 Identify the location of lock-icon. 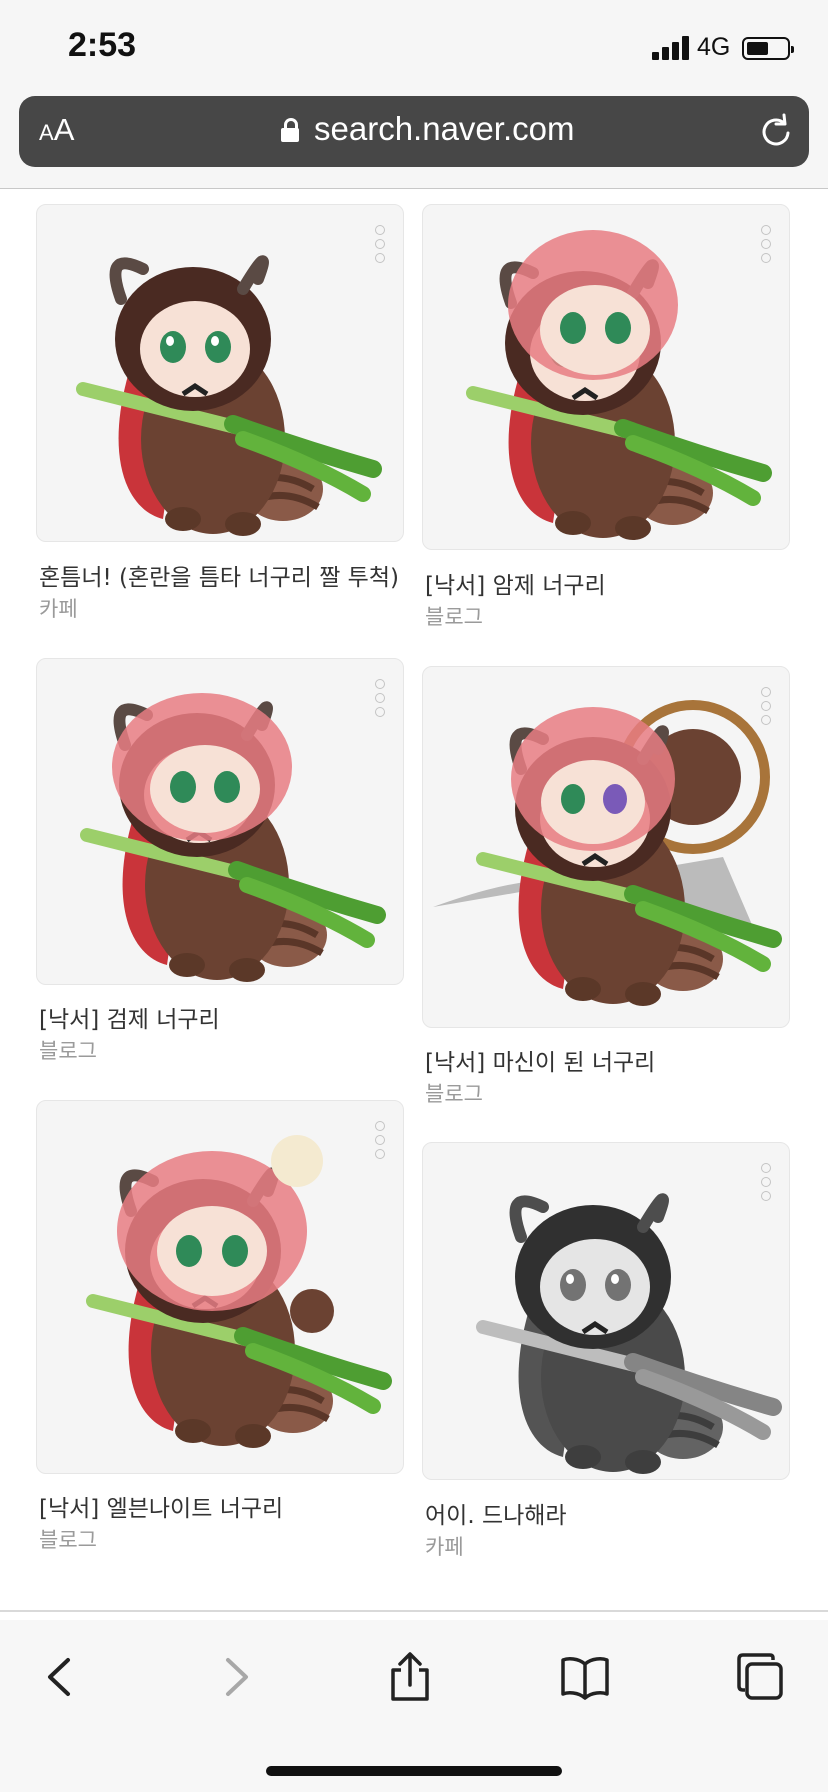
(290, 130).